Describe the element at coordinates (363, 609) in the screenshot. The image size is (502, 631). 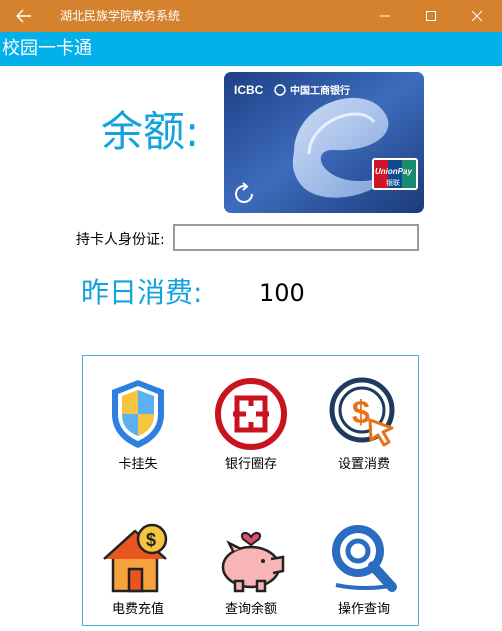
I see `operation-history-label: 操作查询` at that location.